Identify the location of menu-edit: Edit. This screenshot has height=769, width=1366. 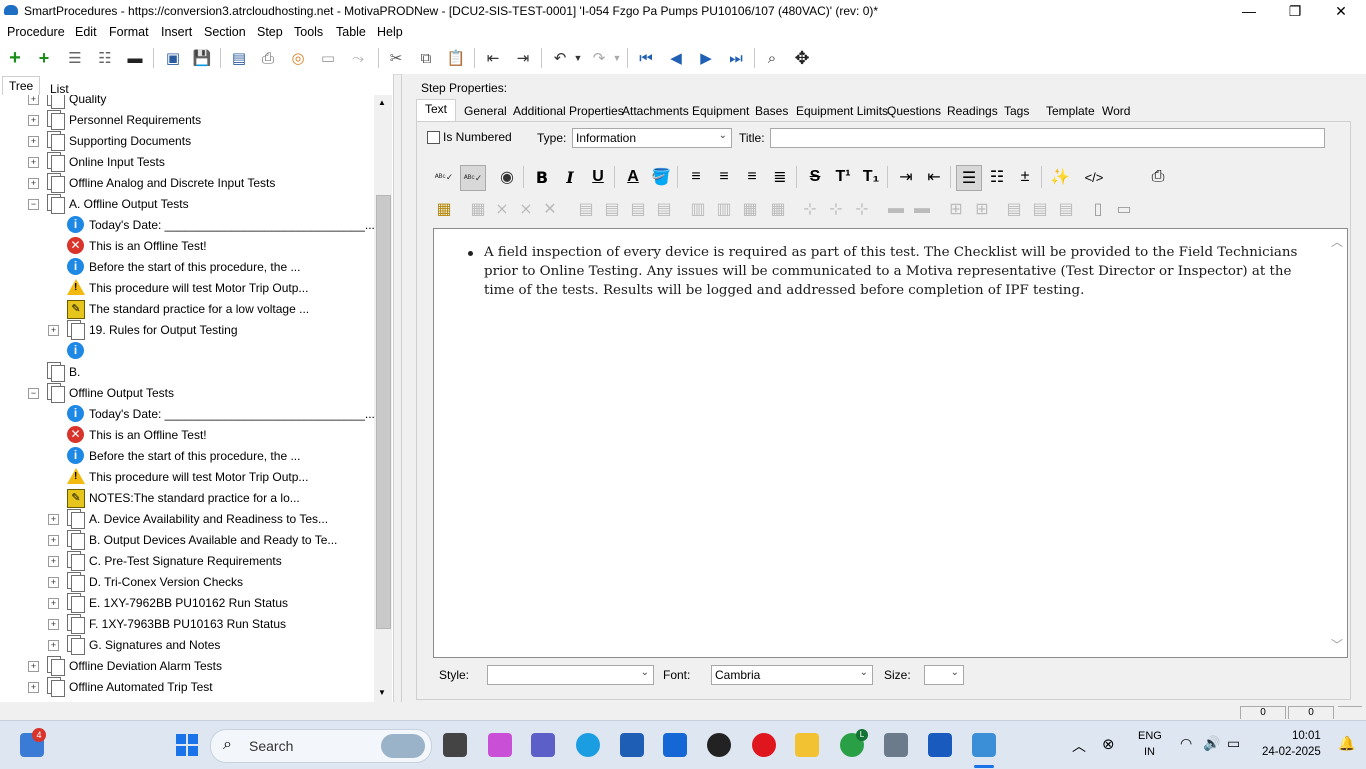
(86, 32).